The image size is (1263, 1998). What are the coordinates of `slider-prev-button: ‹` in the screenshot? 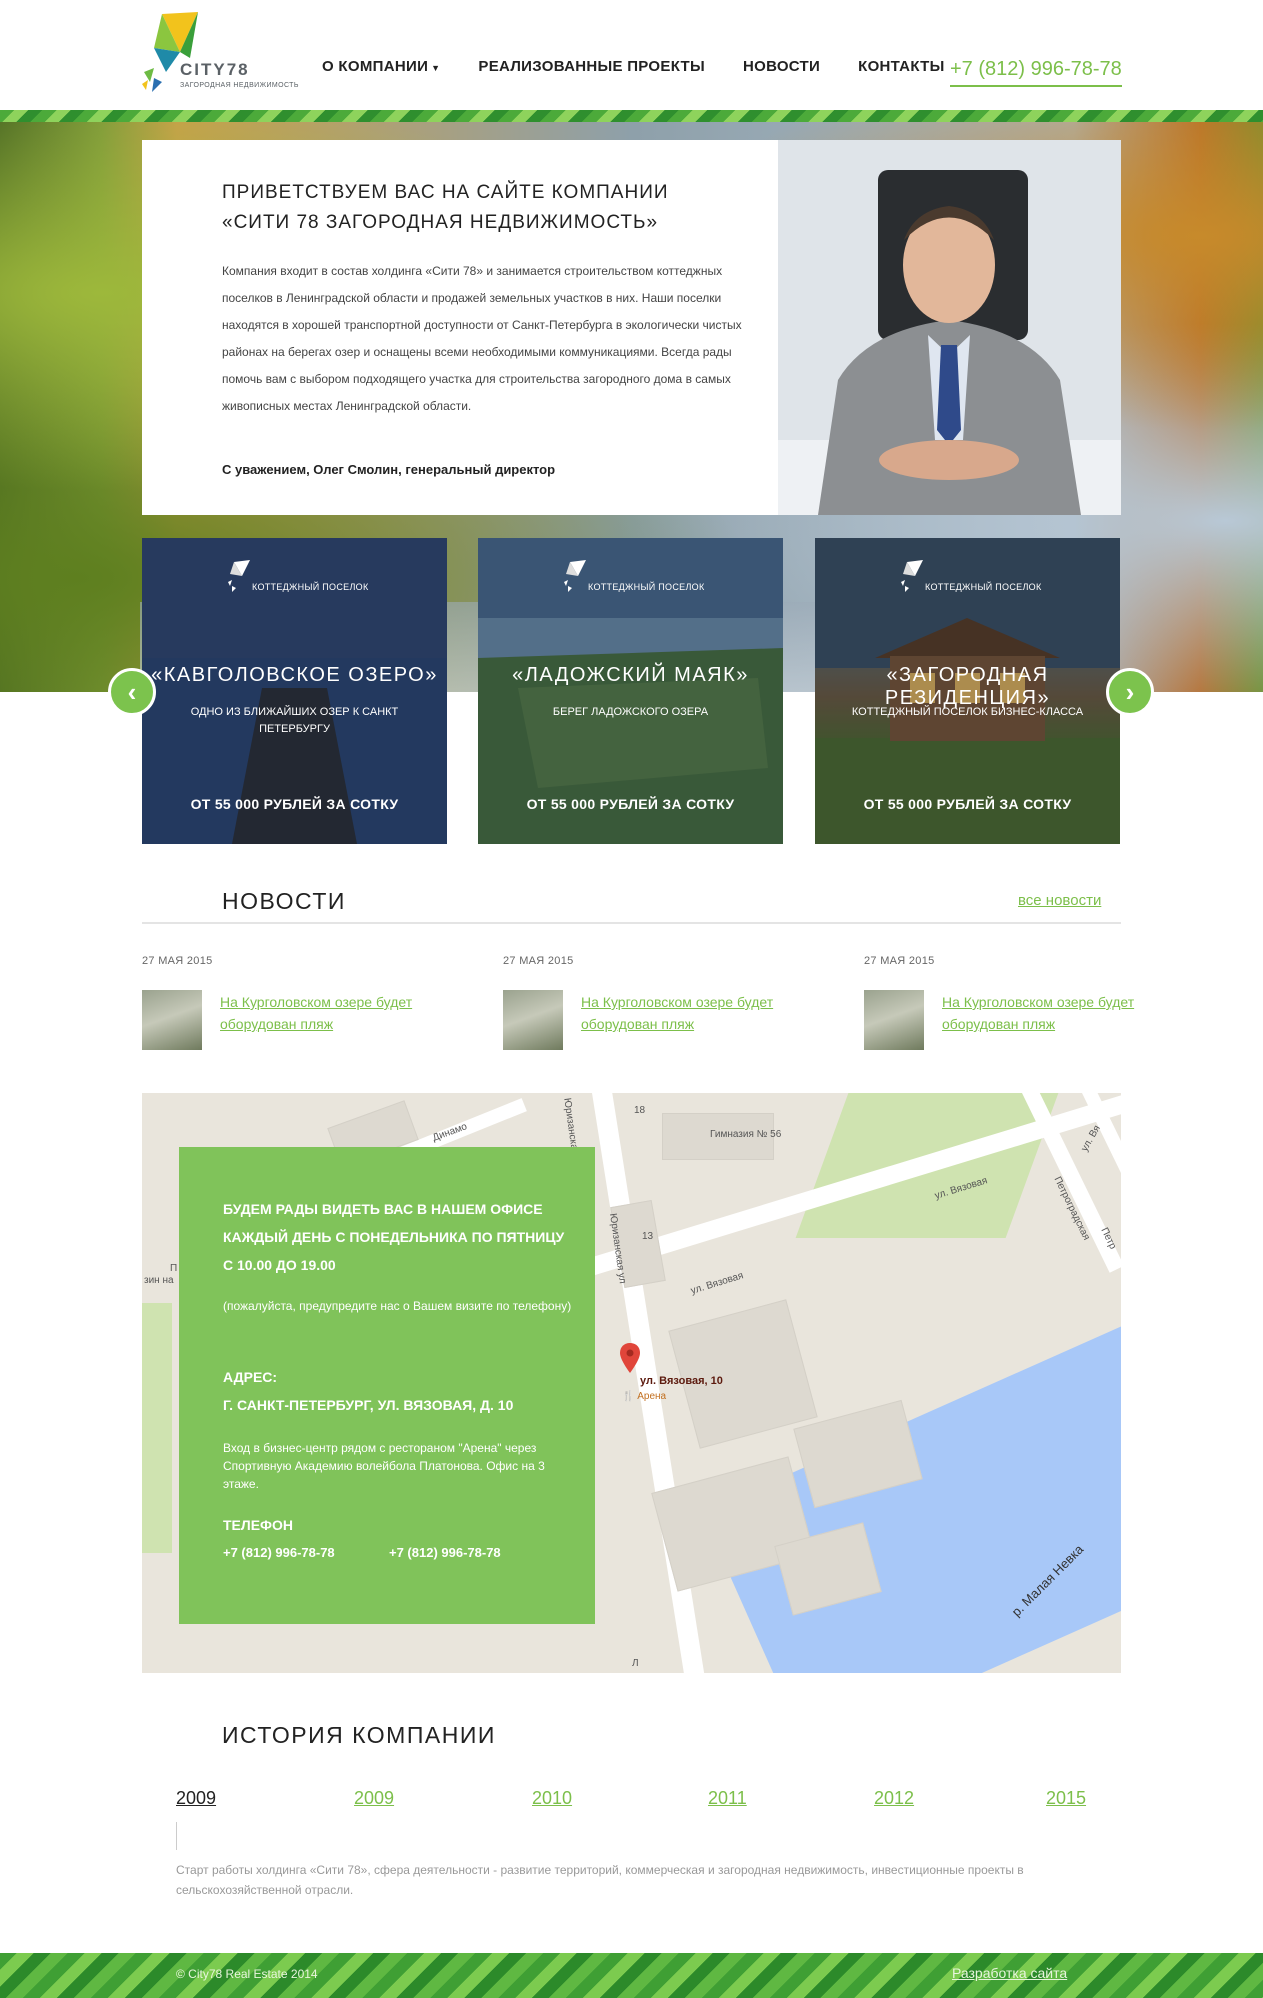 It's located at (132, 692).